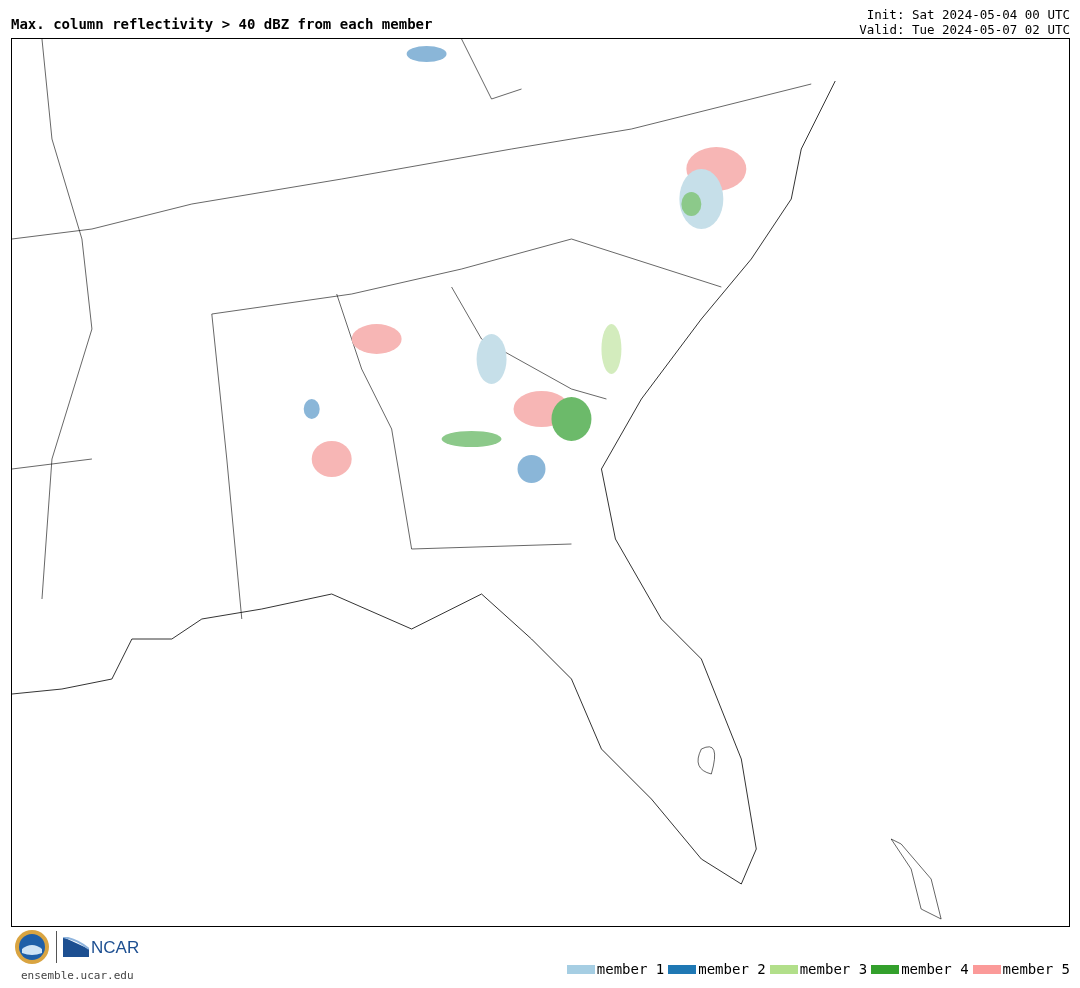 This screenshot has height=988, width=1080. Describe the element at coordinates (32, 947) in the screenshot. I see `seal-icon` at that location.